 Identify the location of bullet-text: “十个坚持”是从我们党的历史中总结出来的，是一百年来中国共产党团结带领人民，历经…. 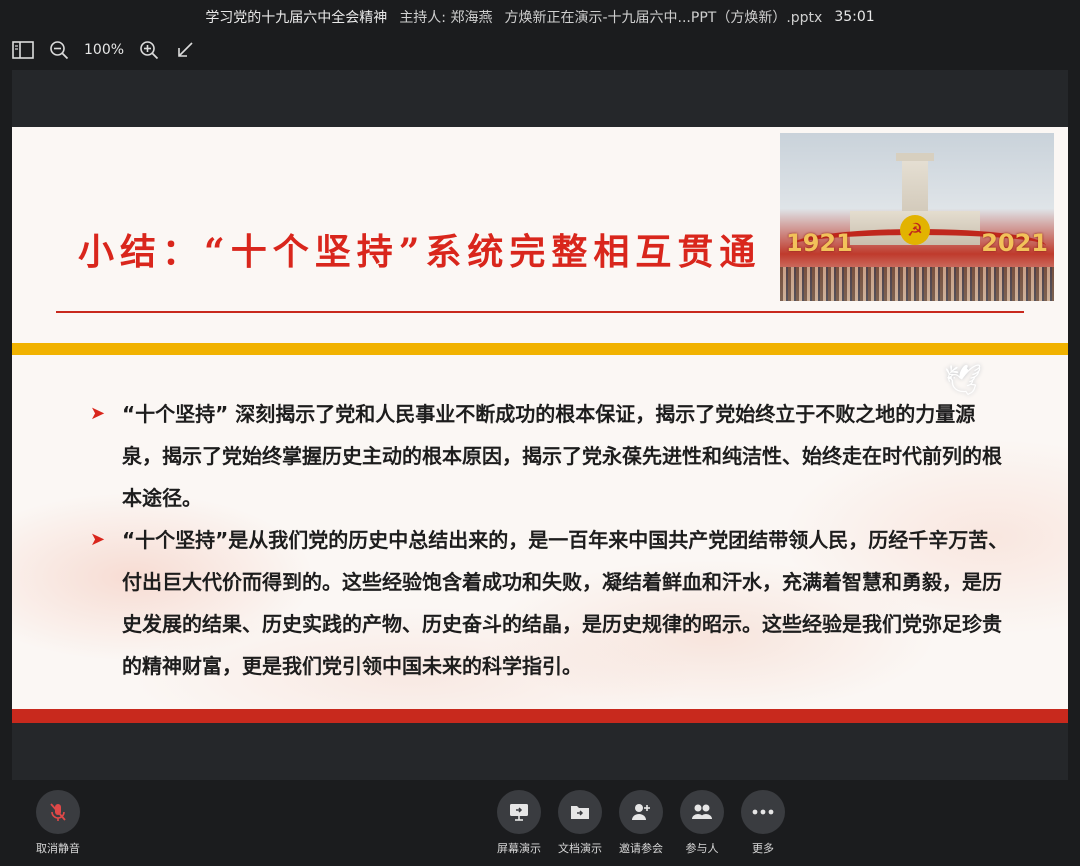
(565, 603).